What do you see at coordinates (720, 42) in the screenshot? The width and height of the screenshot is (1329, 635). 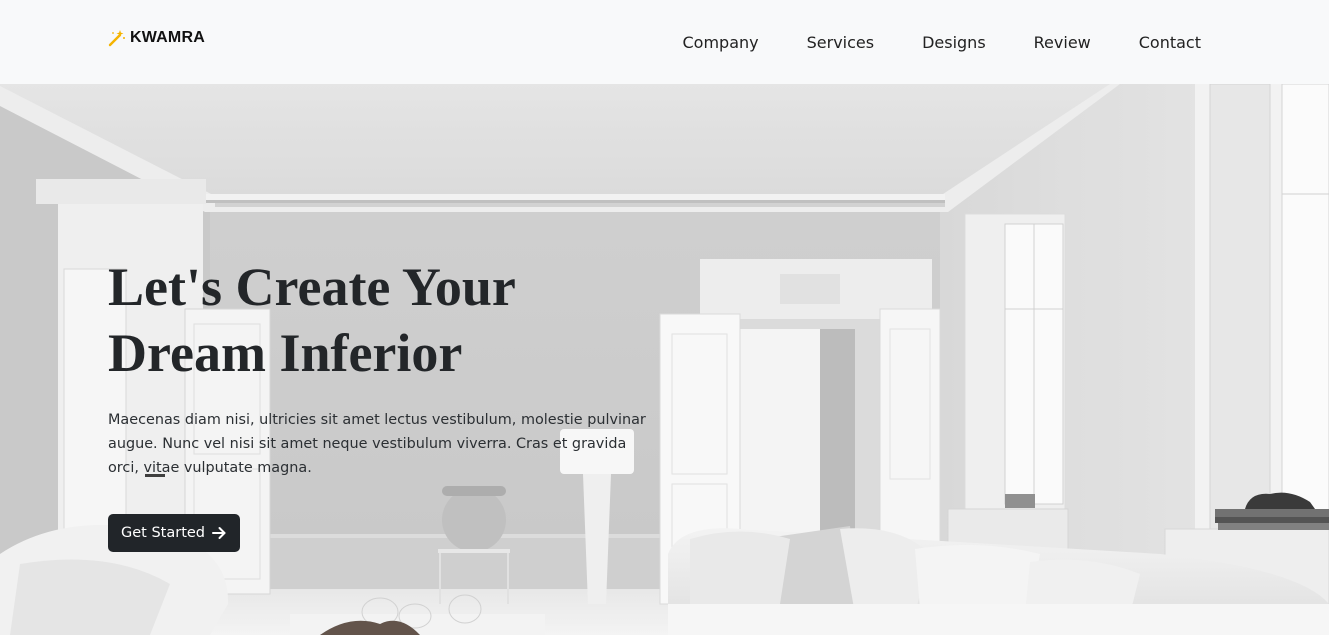 I see `nav-item-company: Company` at bounding box center [720, 42].